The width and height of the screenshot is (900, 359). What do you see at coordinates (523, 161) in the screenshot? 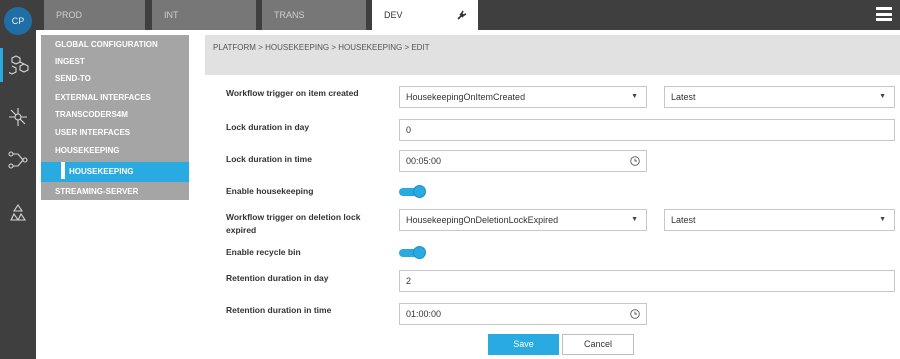
I see `lock-time-input: 00:05:00` at bounding box center [523, 161].